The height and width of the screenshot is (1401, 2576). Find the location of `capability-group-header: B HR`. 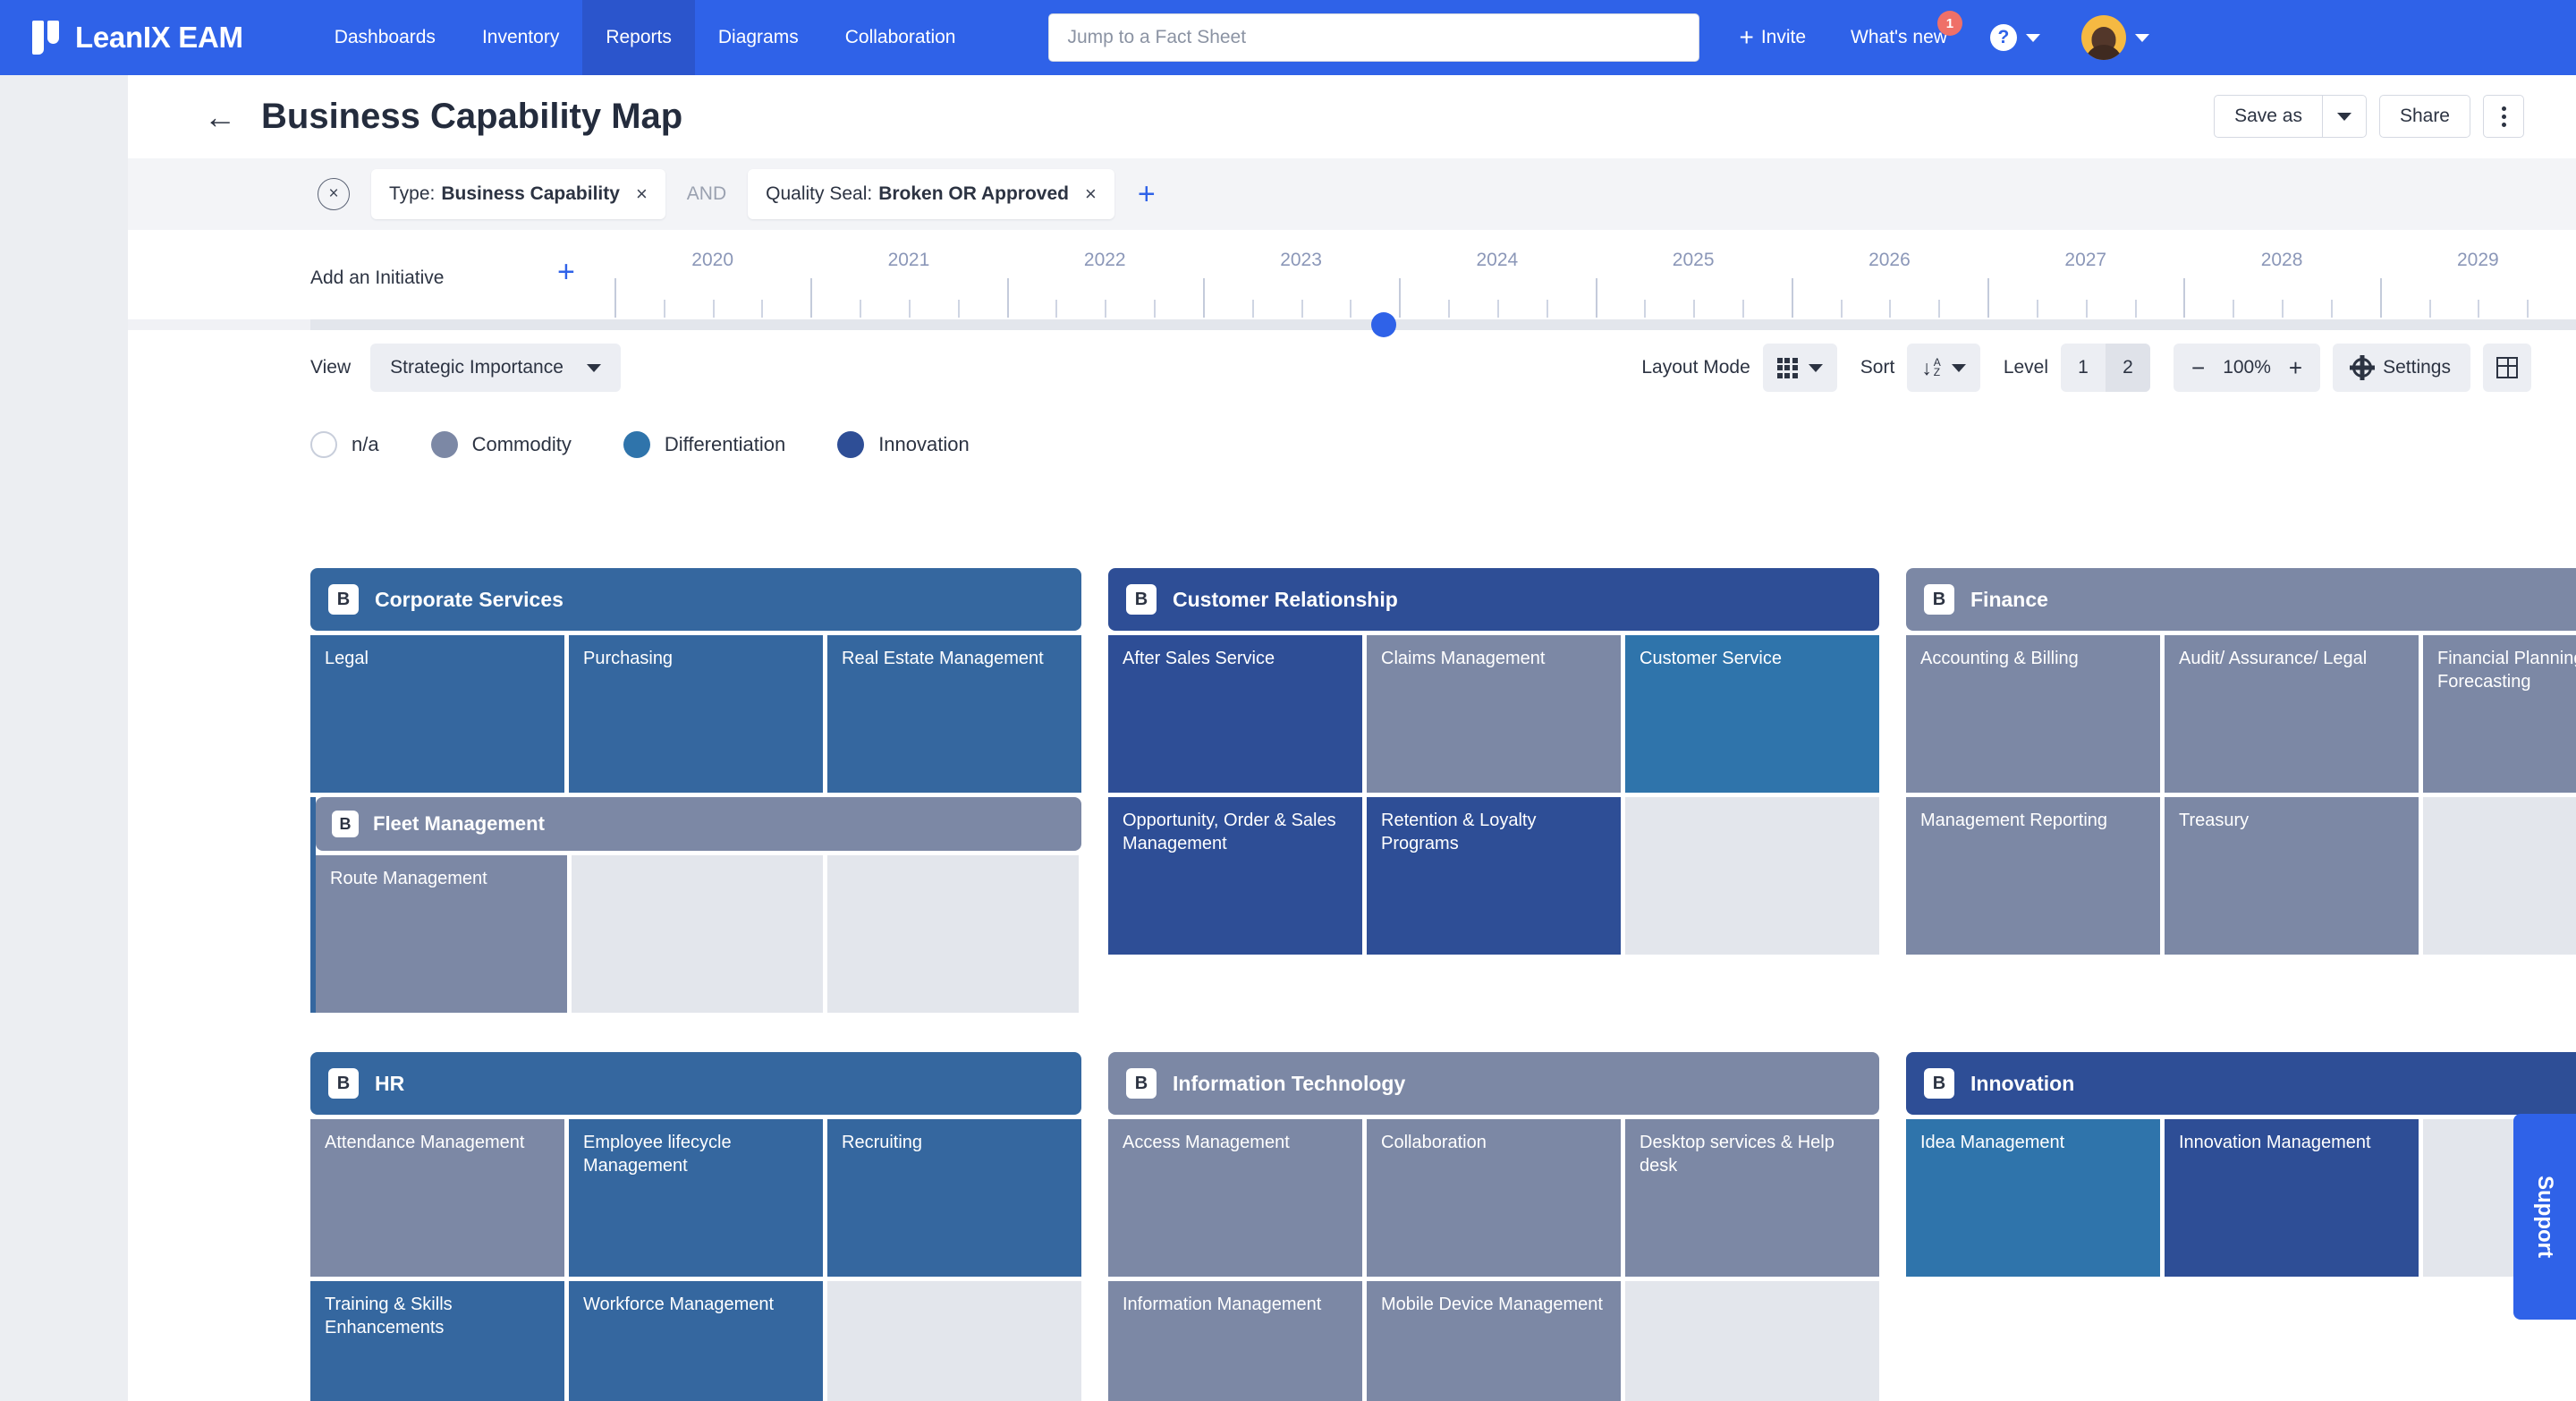

capability-group-header: B HR is located at coordinates (695, 1083).